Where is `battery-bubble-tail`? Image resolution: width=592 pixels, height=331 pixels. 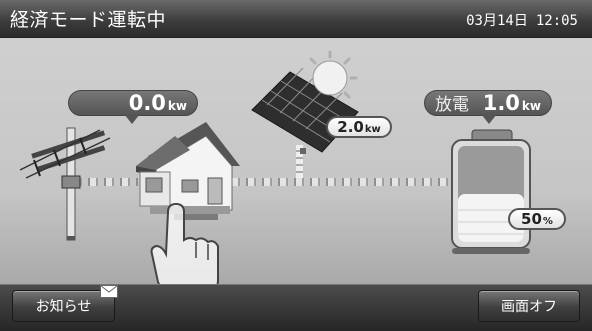 battery-bubble-tail is located at coordinates (489, 119).